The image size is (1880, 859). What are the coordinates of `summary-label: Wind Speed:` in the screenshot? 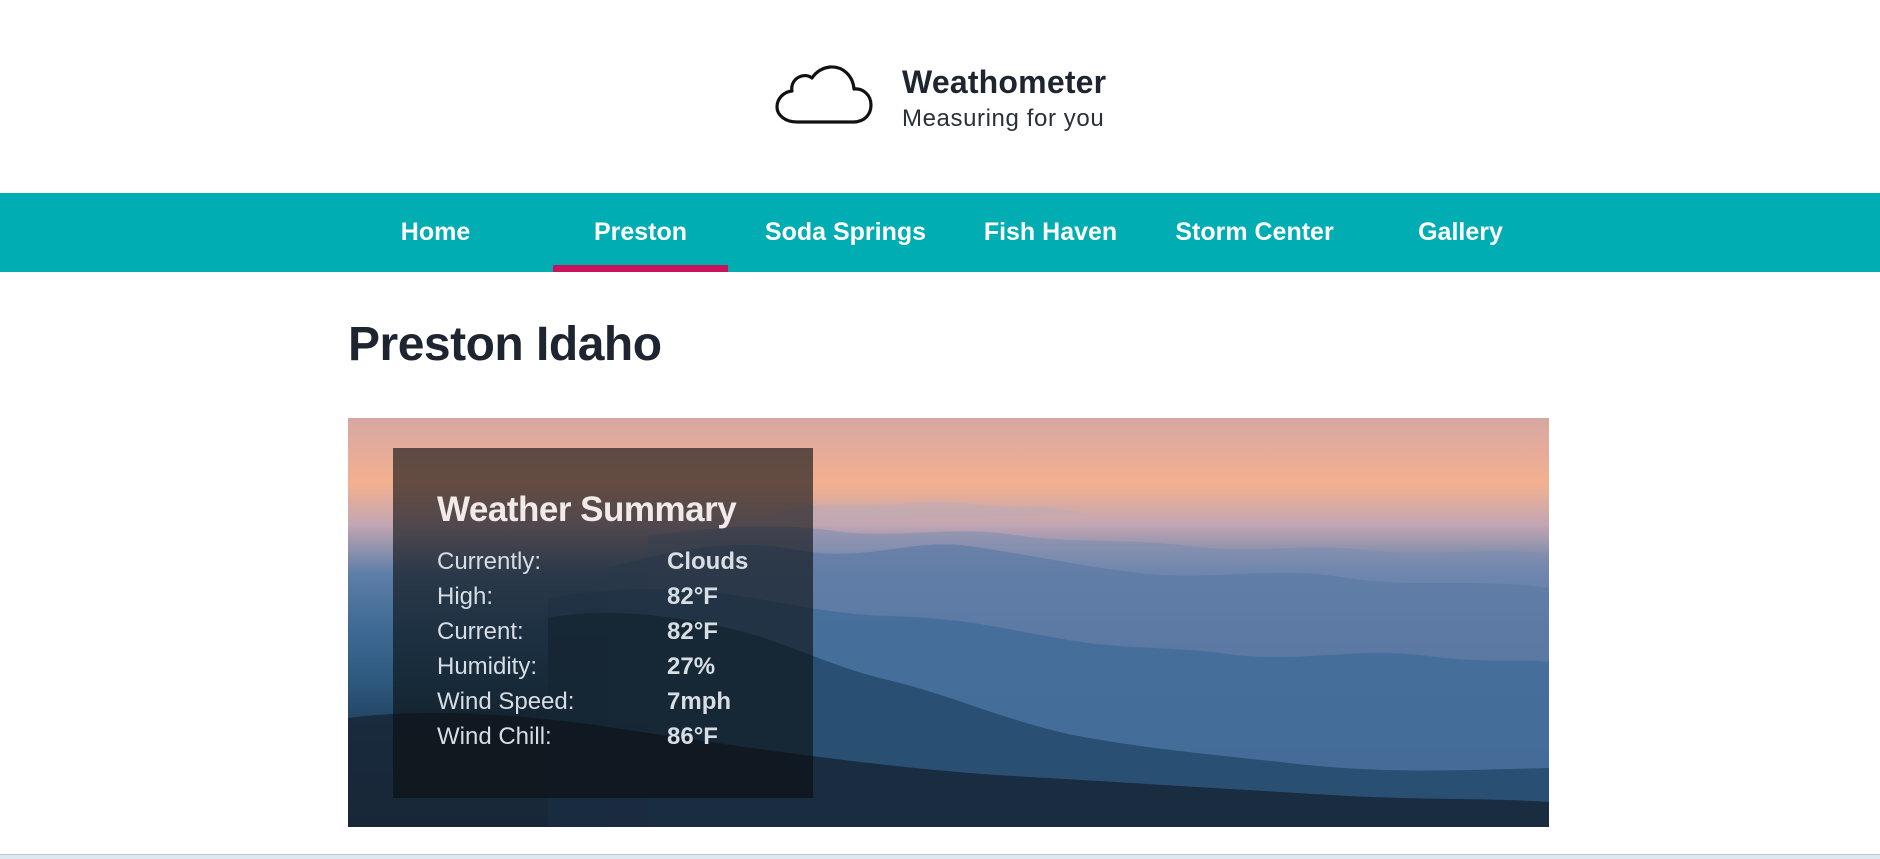 It's located at (506, 701).